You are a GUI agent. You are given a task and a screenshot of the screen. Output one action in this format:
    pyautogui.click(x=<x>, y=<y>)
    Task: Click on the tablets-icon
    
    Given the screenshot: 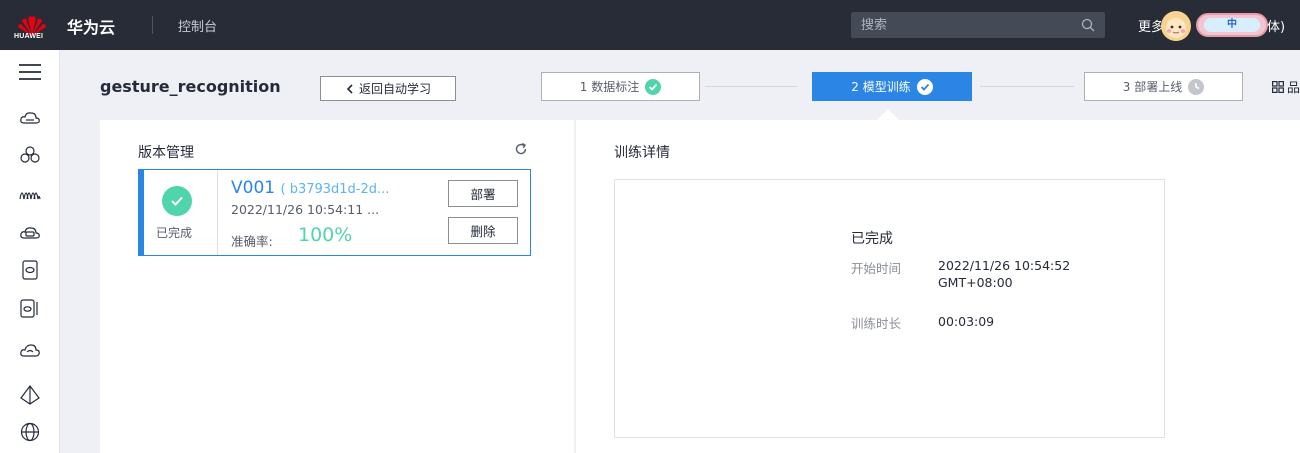 What is the action you would take?
    pyautogui.click(x=30, y=308)
    